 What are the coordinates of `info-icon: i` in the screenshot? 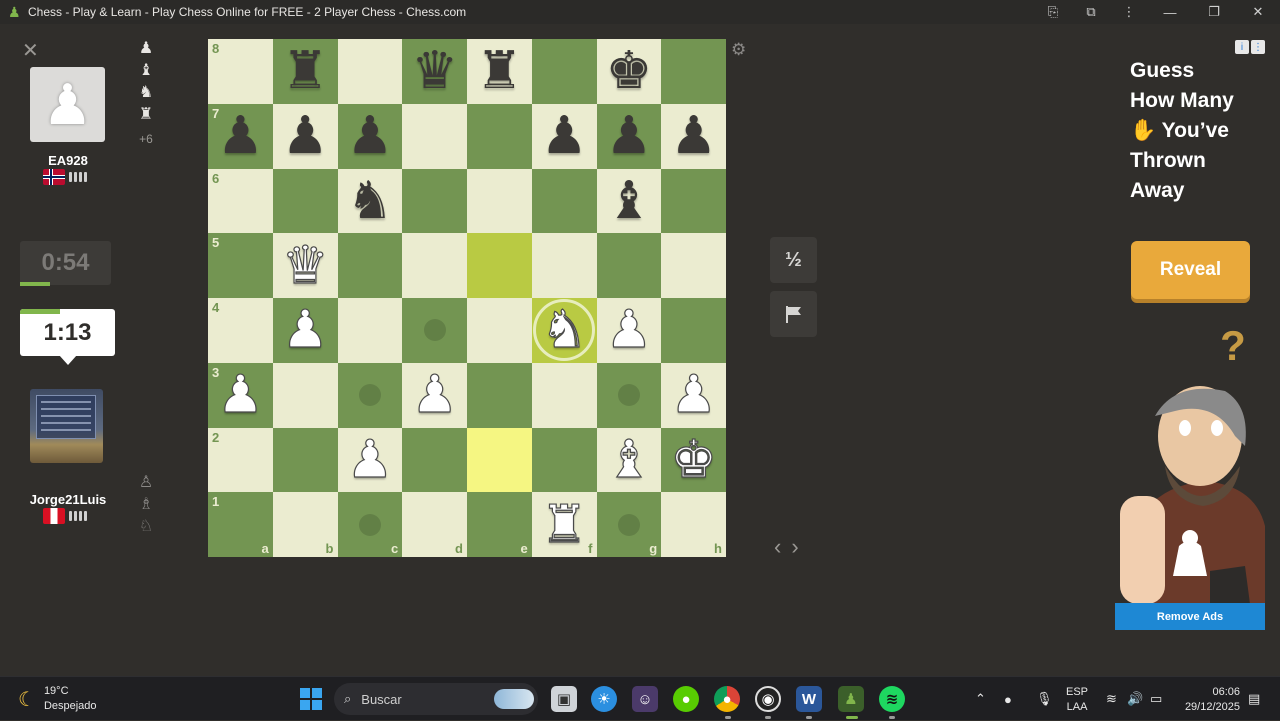 It's located at (1242, 47).